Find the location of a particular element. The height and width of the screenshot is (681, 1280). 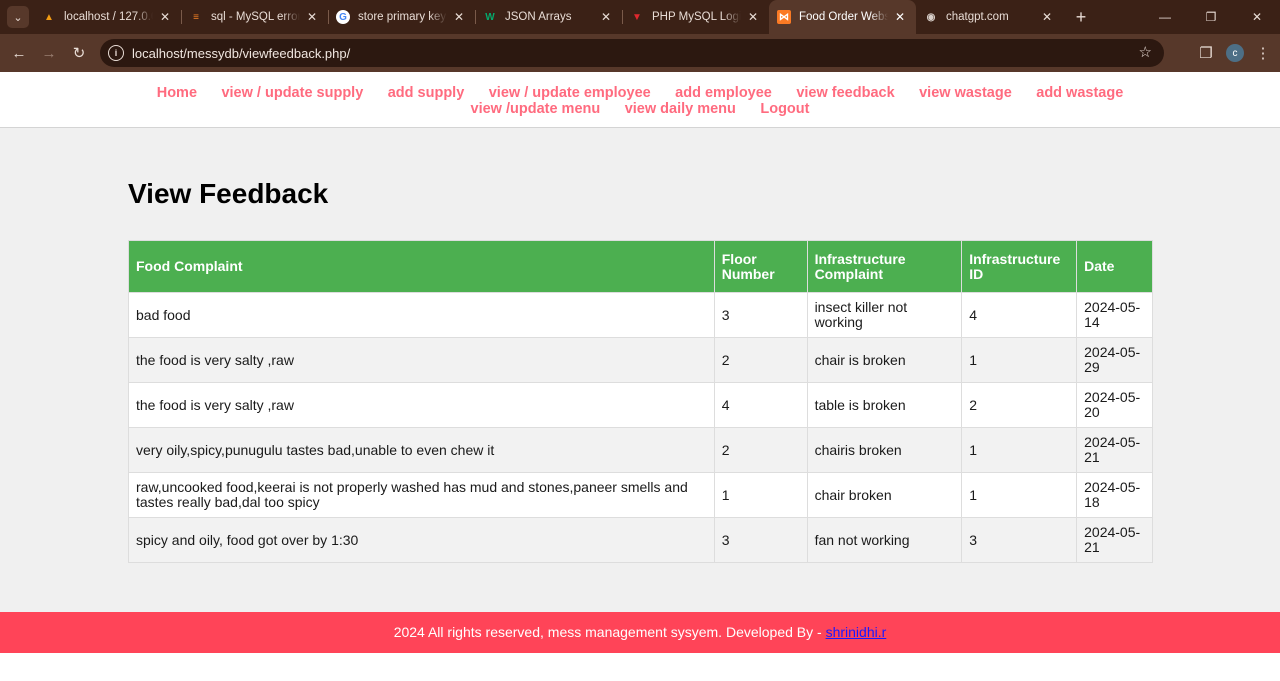

infrastructure-id-cell: 4 is located at coordinates (1019, 315).